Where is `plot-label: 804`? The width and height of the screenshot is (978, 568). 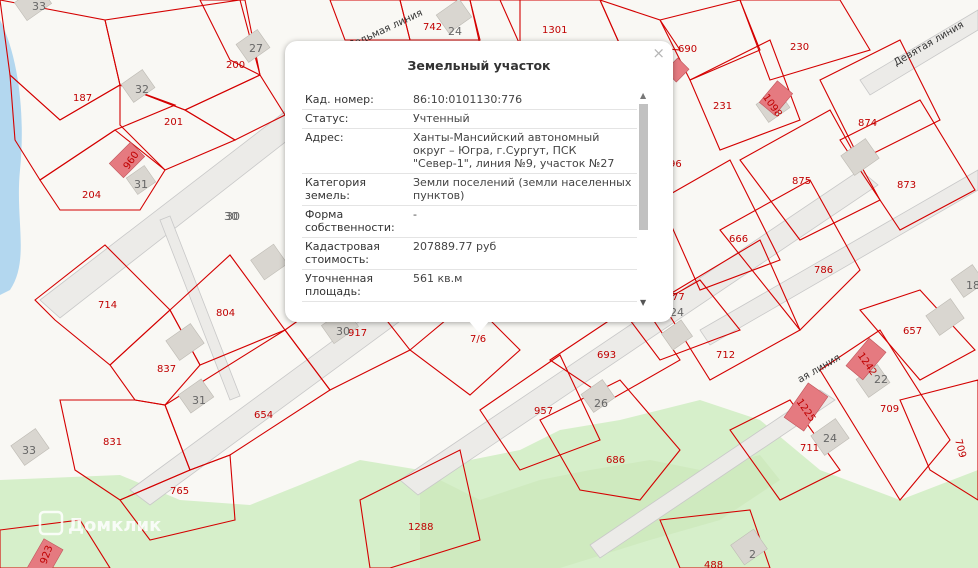 plot-label: 804 is located at coordinates (225, 313).